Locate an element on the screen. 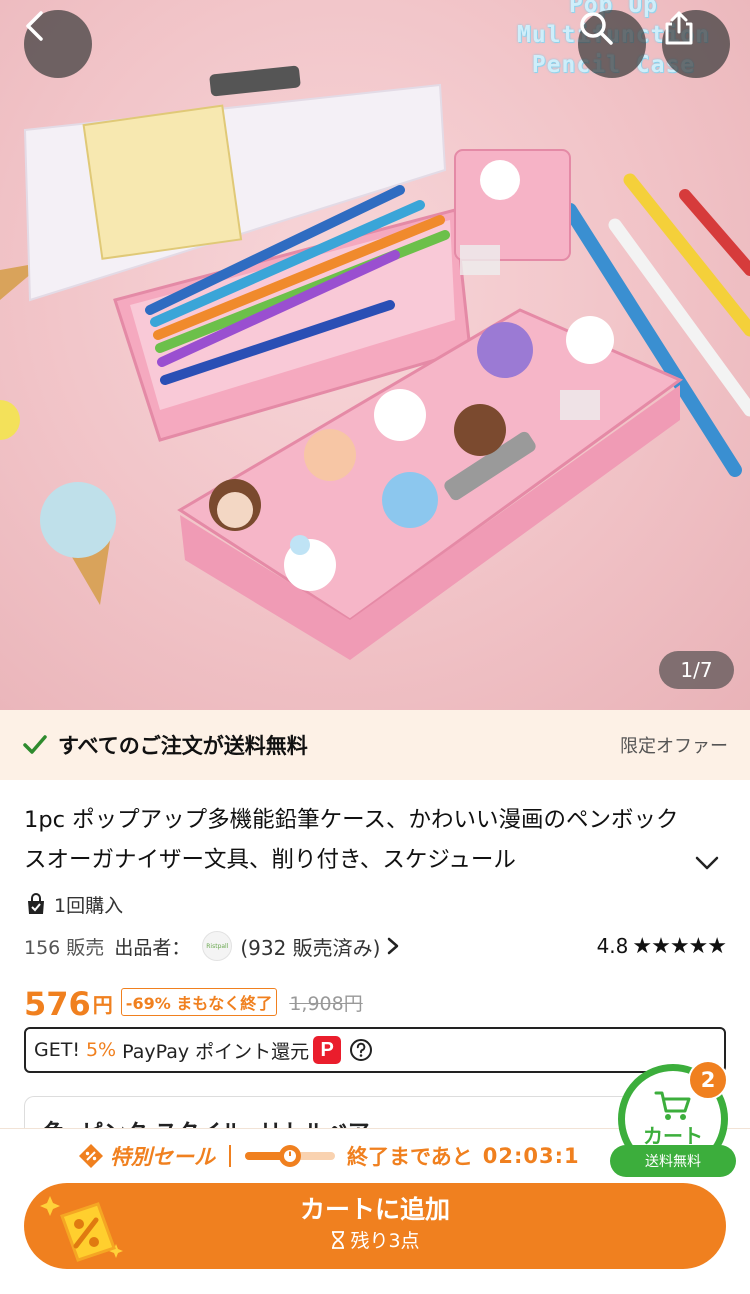 The width and height of the screenshot is (750, 1294). help-icon is located at coordinates (361, 1050).